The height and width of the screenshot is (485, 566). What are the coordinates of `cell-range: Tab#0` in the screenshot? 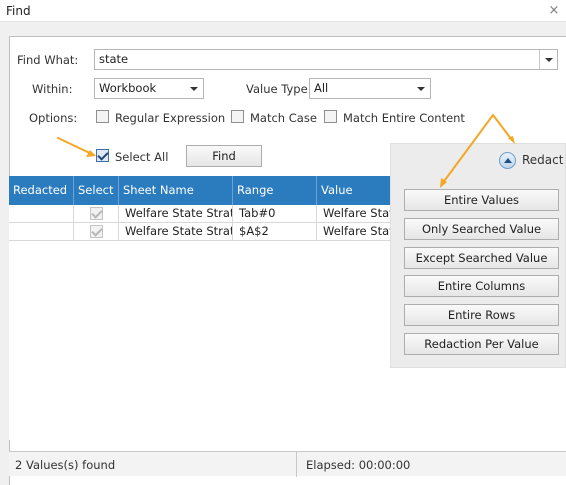 It's located at (275, 214).